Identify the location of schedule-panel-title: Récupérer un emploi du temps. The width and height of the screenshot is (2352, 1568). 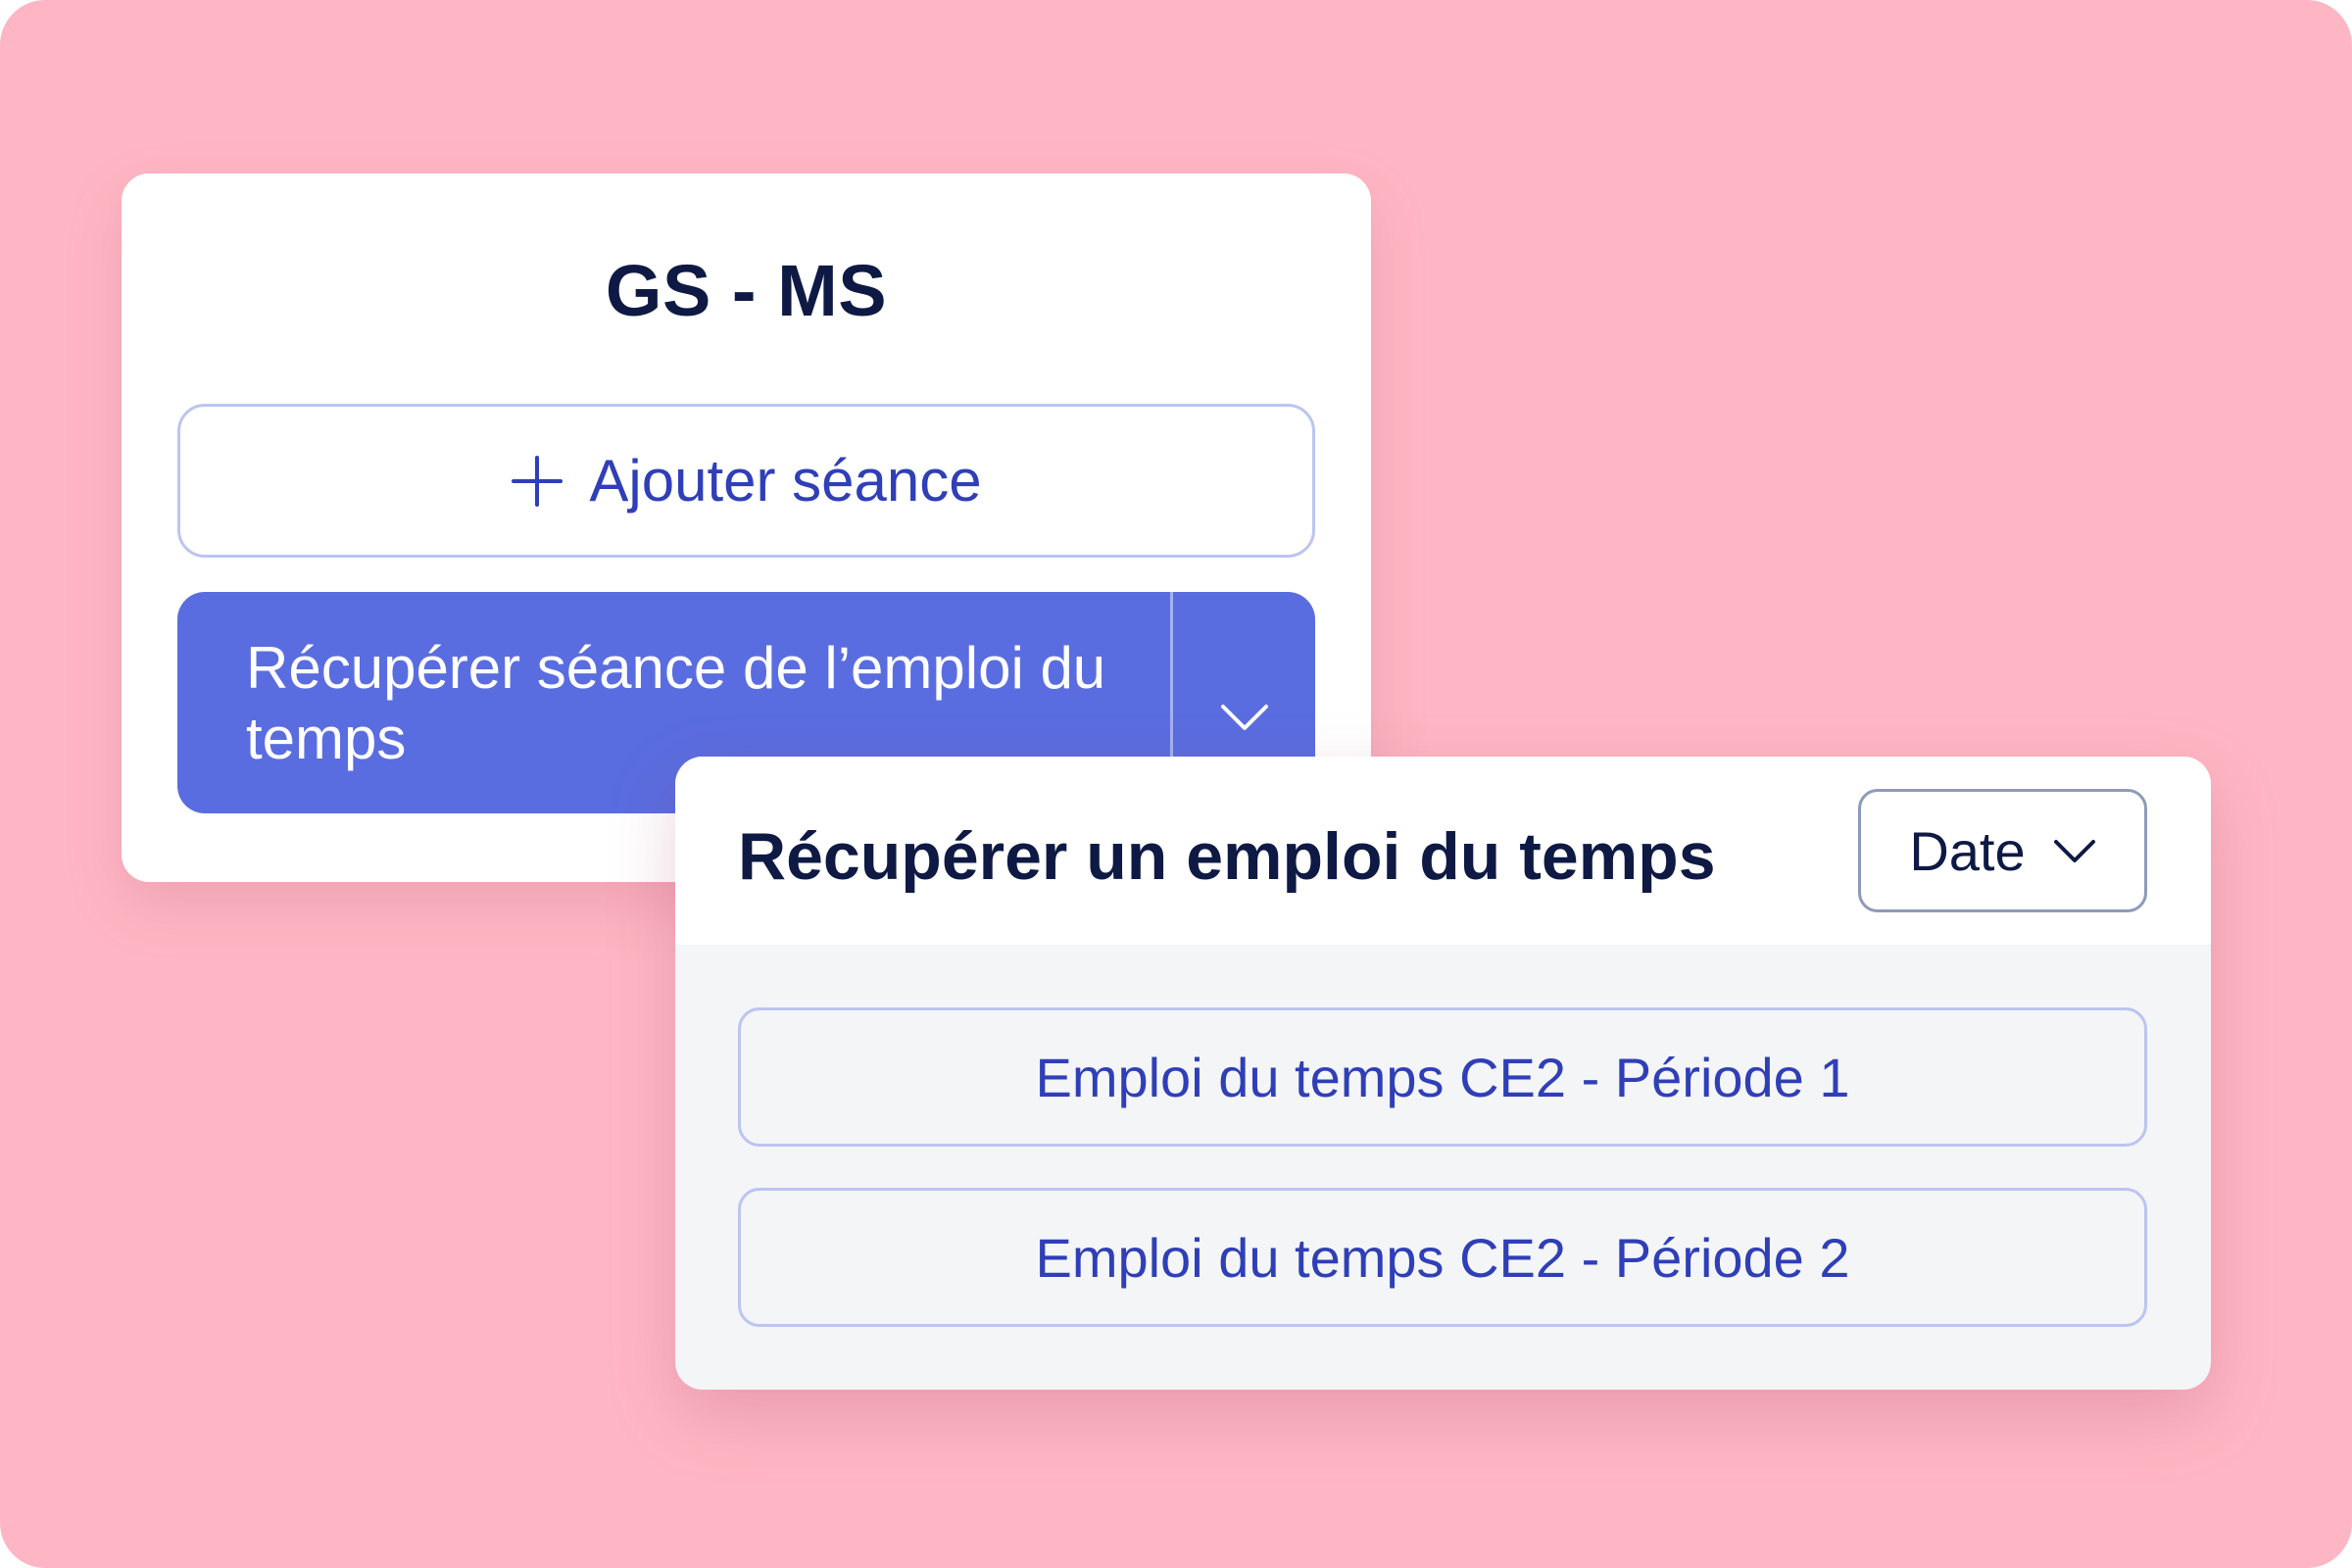
(1227, 856).